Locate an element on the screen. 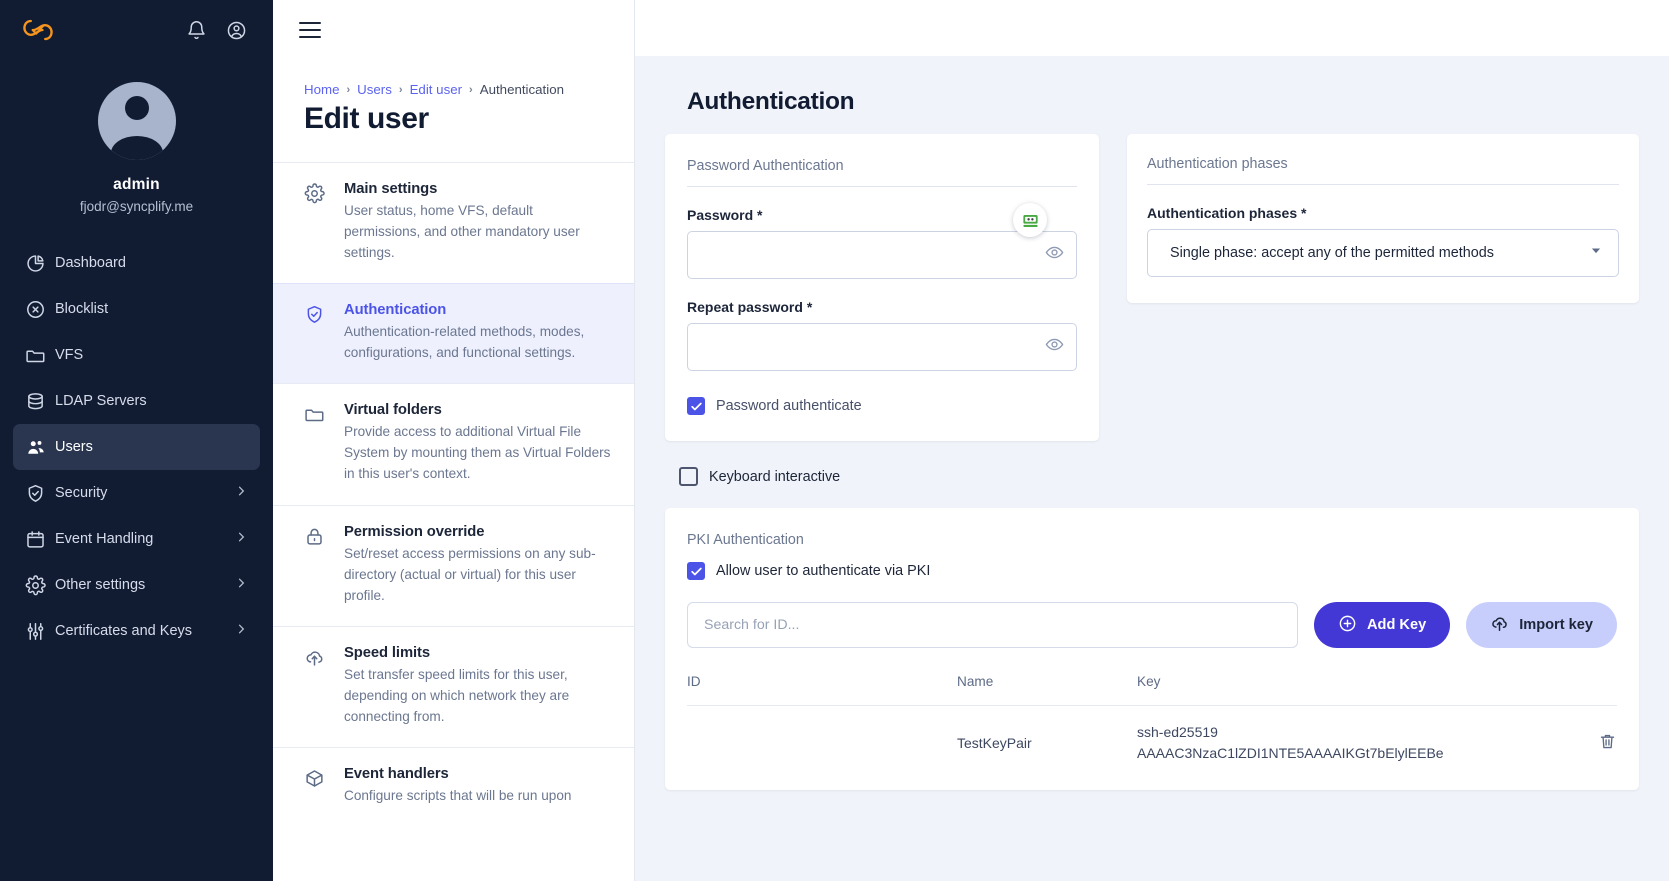 The image size is (1669, 881). repeat-password-input is located at coordinates (882, 347).